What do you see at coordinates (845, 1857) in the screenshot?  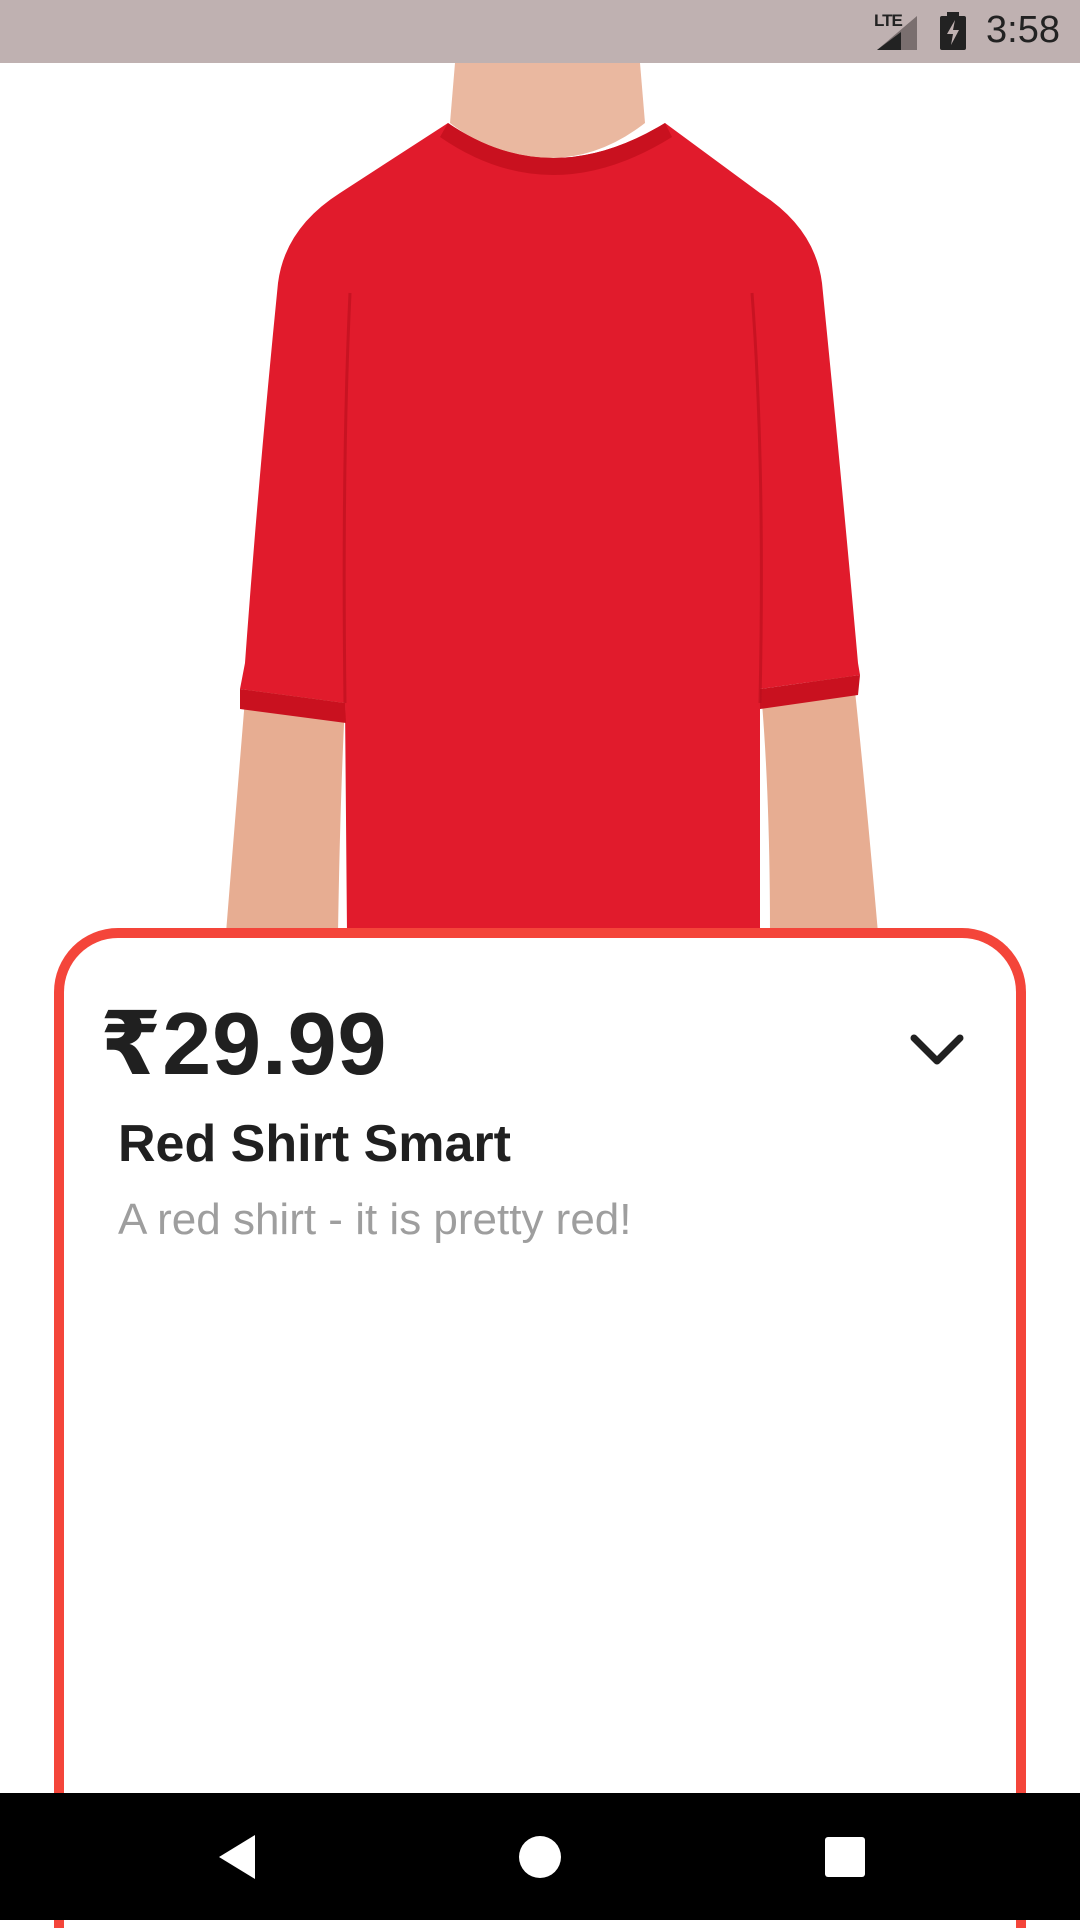 I see `recents-icon` at bounding box center [845, 1857].